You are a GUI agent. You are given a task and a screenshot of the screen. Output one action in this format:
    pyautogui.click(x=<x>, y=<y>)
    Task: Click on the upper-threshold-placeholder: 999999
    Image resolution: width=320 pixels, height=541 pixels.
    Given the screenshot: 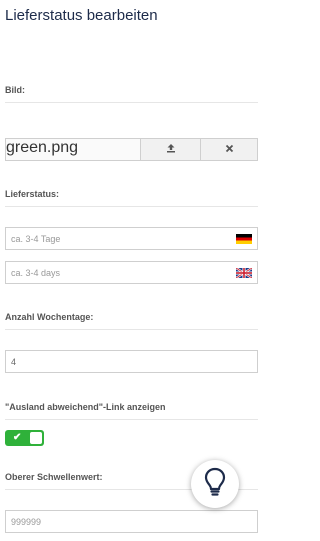 What is the action you would take?
    pyautogui.click(x=26, y=522)
    